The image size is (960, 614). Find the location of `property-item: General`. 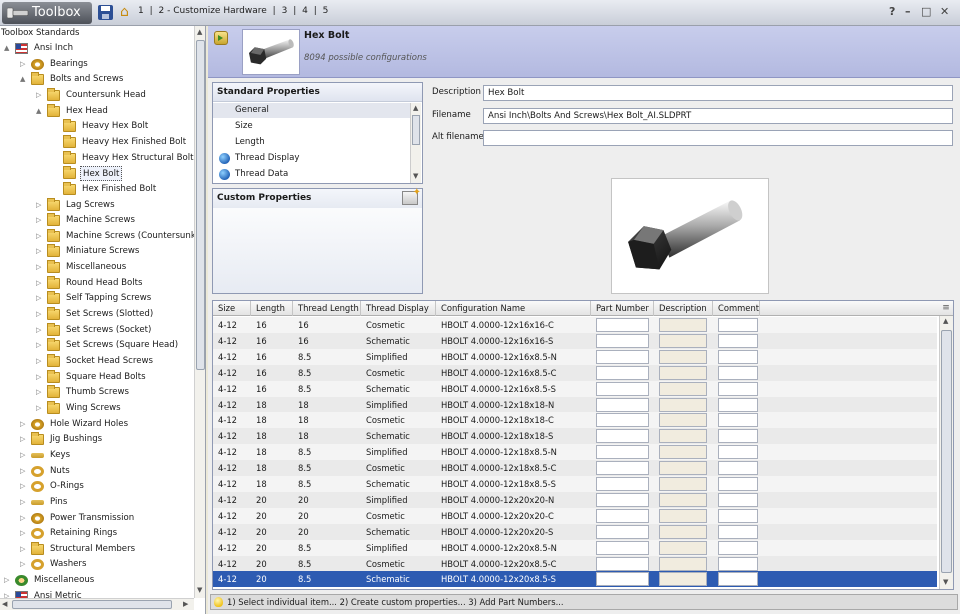

property-item: General is located at coordinates (311, 110).